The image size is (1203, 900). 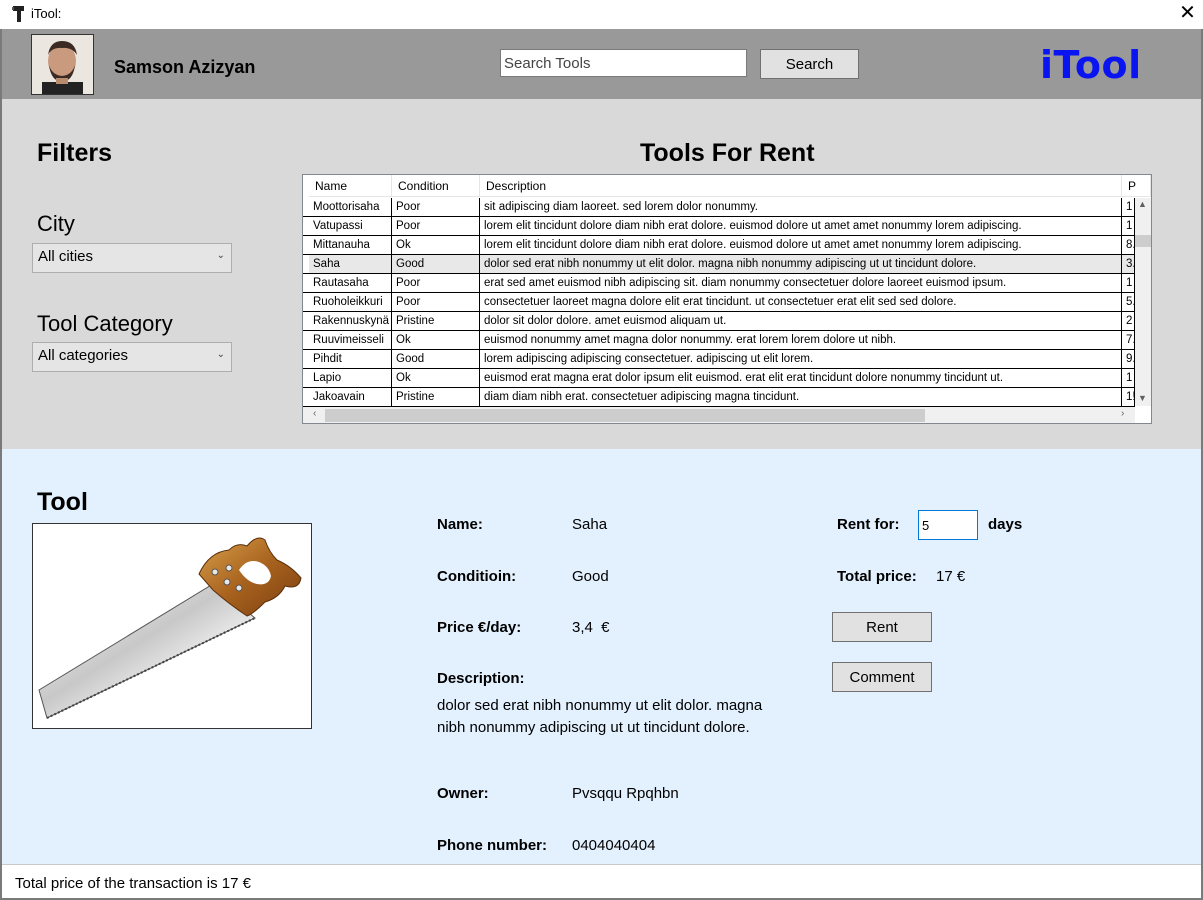 What do you see at coordinates (1136, 186) in the screenshot?
I see `column-header-price: P` at bounding box center [1136, 186].